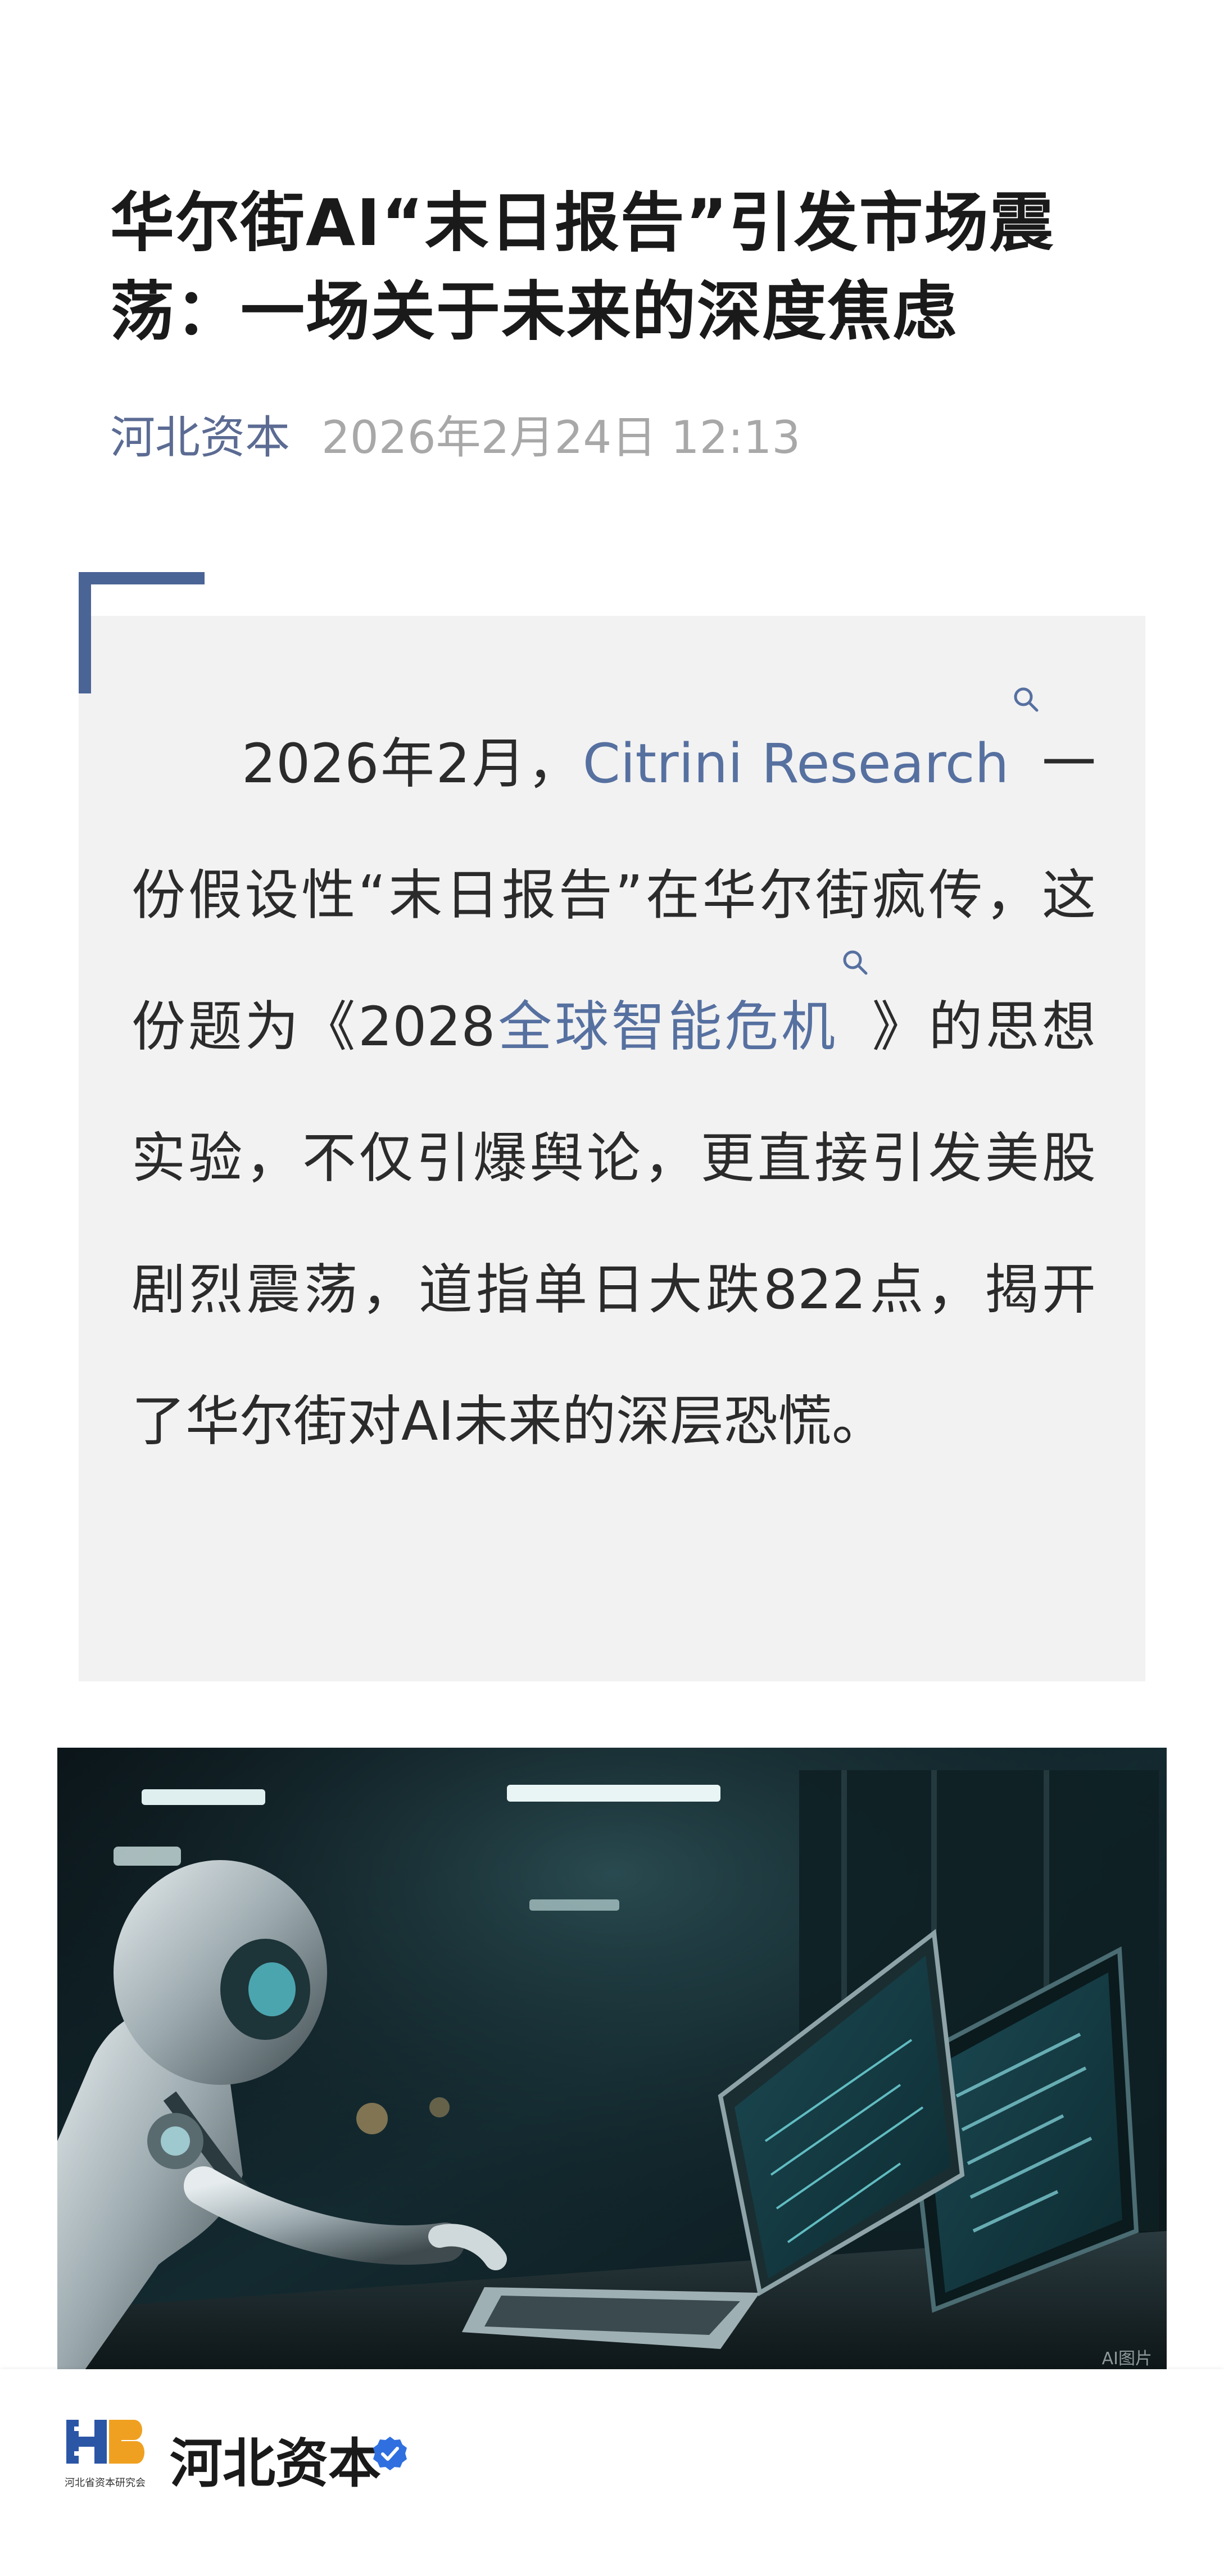  I want to click on account-name: 河北资本, so click(275, 2459).